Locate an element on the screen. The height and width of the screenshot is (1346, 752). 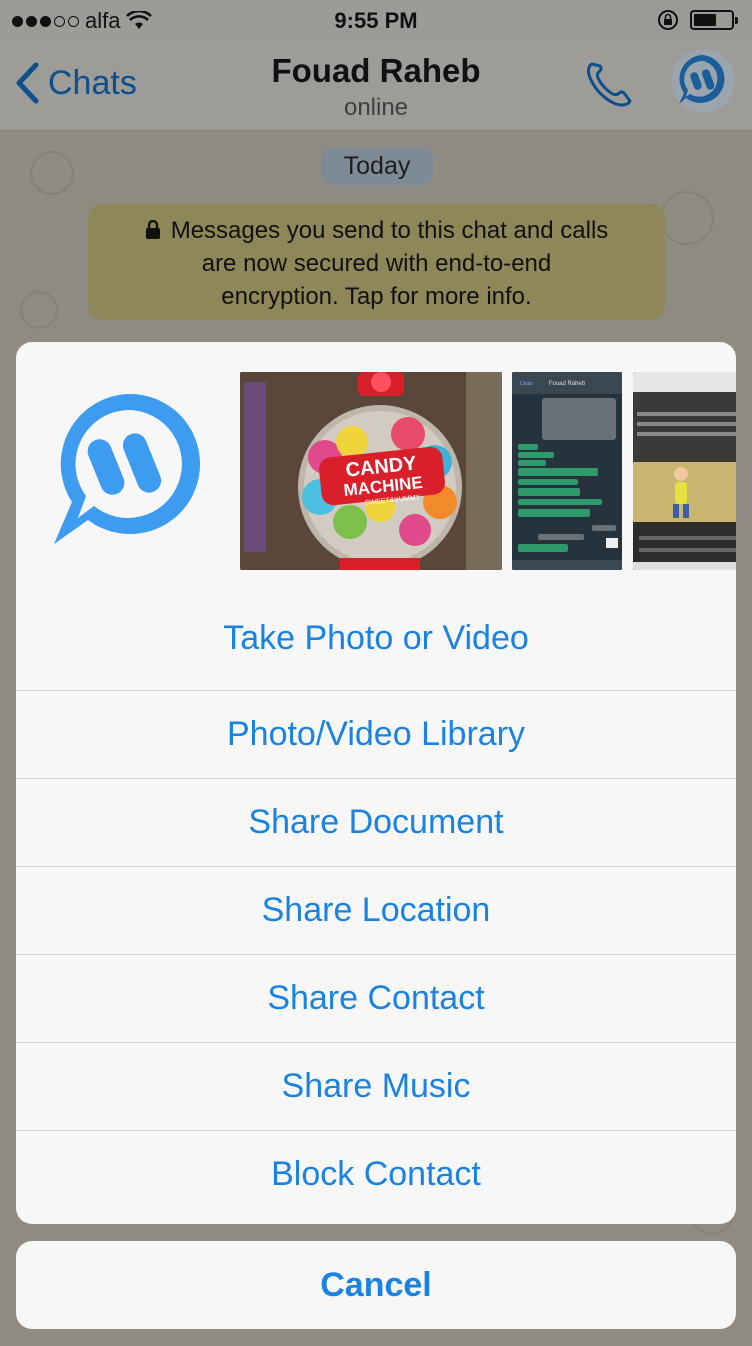
encryption-line-2: are now secured with end-to-end is located at coordinates (376, 263).